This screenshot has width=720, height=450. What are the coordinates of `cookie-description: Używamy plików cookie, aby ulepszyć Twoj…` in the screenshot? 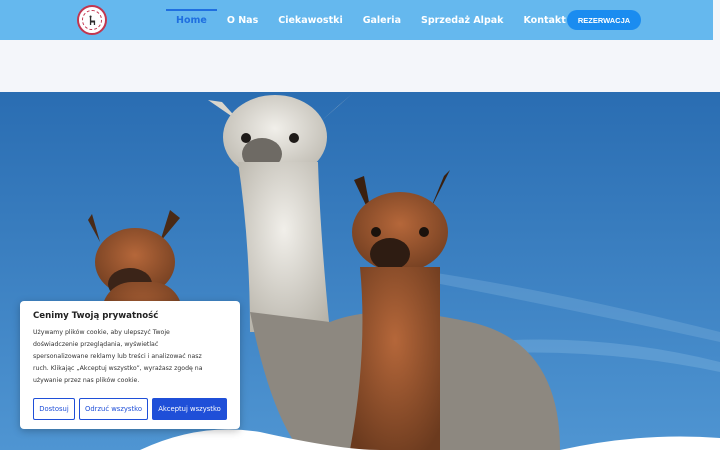 It's located at (130, 357).